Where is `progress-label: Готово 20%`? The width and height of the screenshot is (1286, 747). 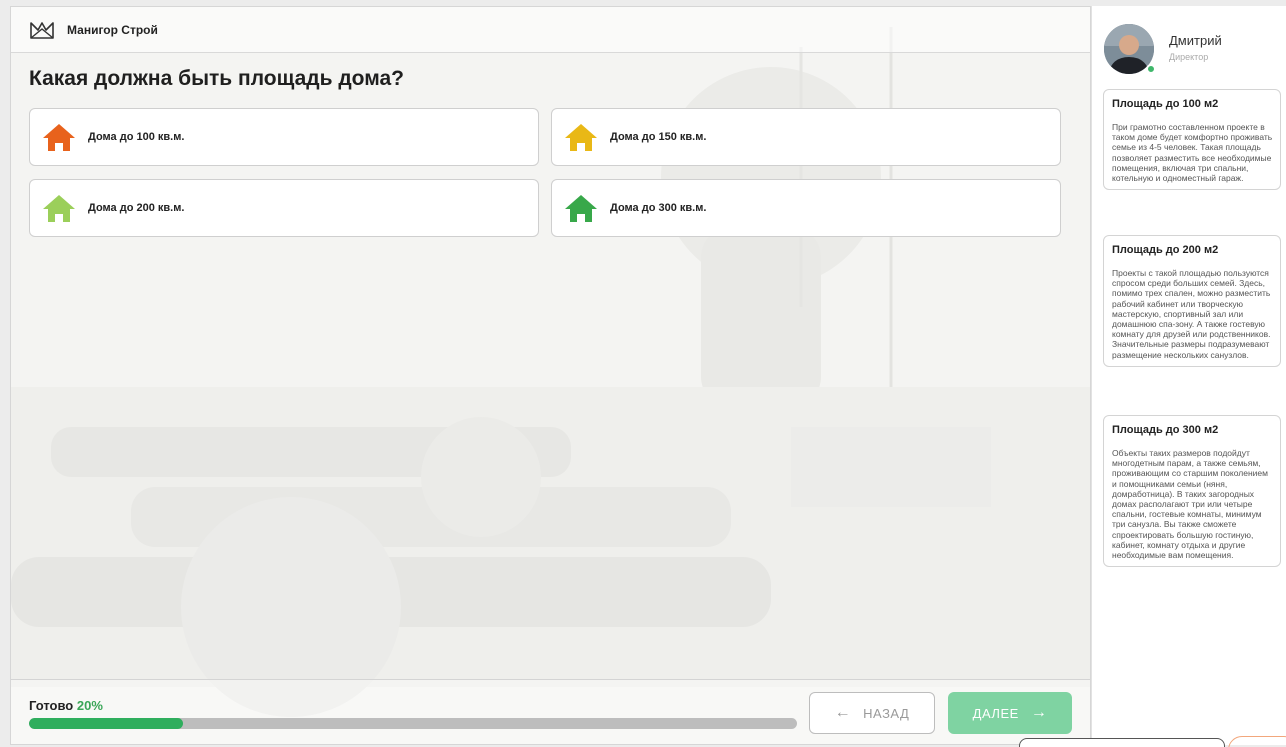 progress-label: Готово 20% is located at coordinates (66, 705).